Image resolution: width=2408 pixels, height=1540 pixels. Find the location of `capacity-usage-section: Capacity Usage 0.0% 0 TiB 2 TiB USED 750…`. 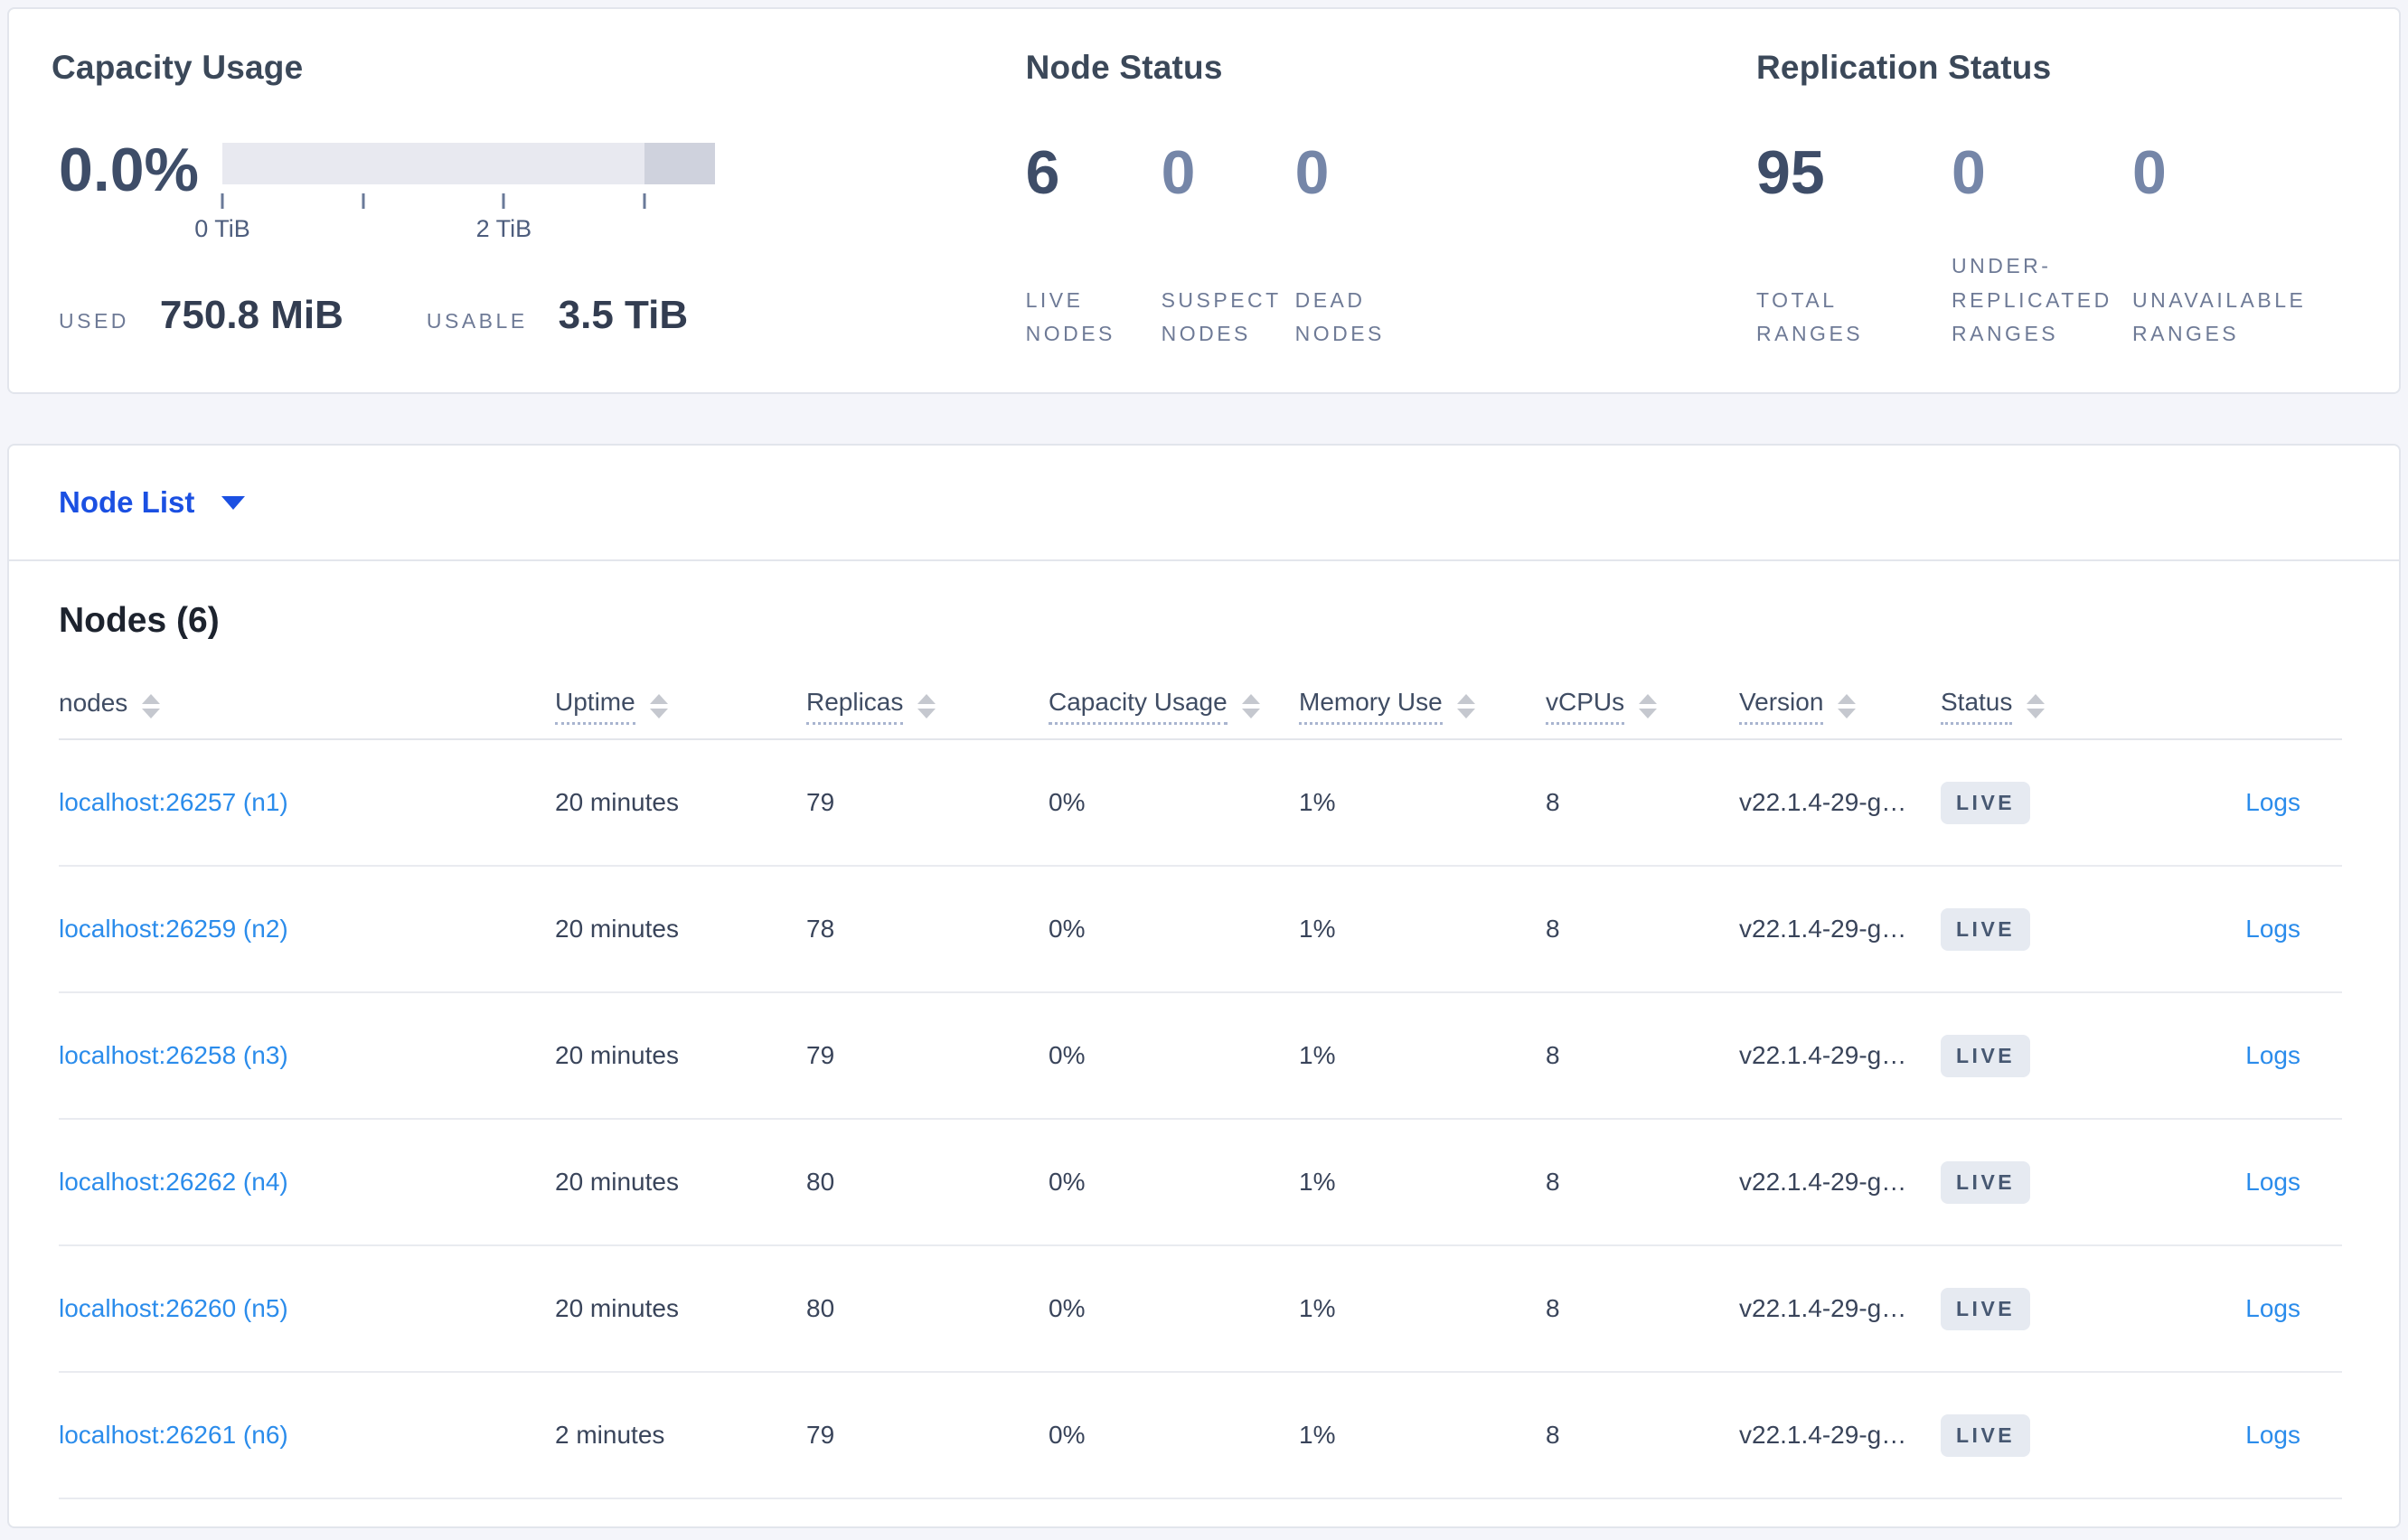

capacity-usage-section: Capacity Usage 0.0% 0 TiB 2 TiB USED 750… is located at coordinates (539, 220).